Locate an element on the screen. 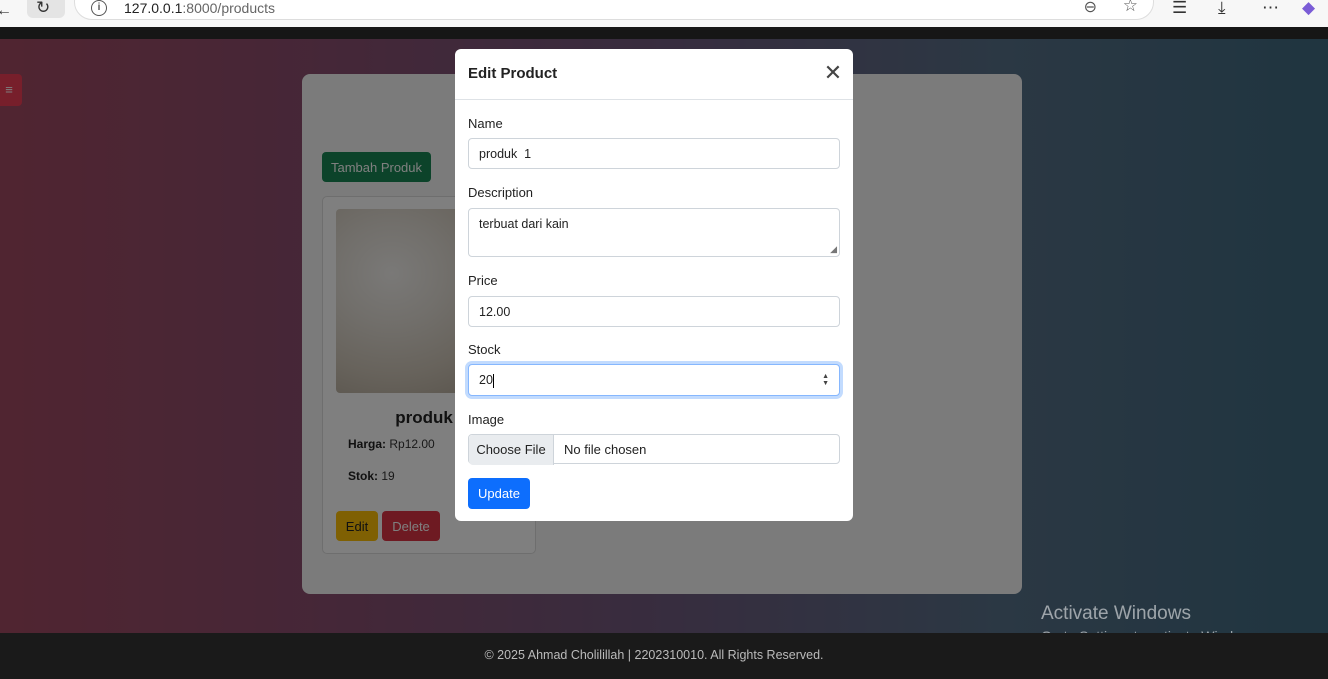 This screenshot has width=1328, height=679. choose-file-button: Choose File is located at coordinates (511, 450).